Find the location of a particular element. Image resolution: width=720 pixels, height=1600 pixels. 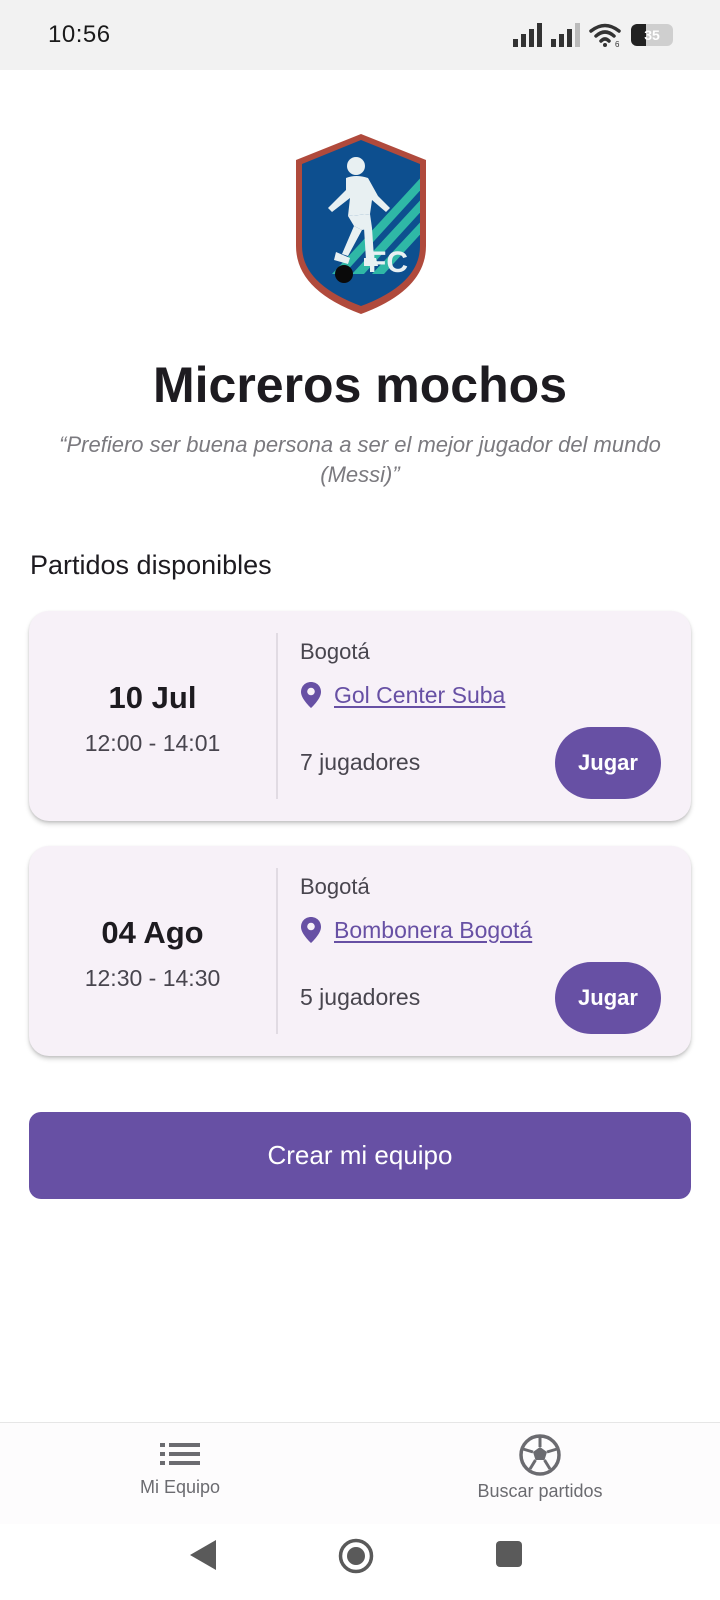

match-venue: Gol Center Suba is located at coordinates (402, 695).